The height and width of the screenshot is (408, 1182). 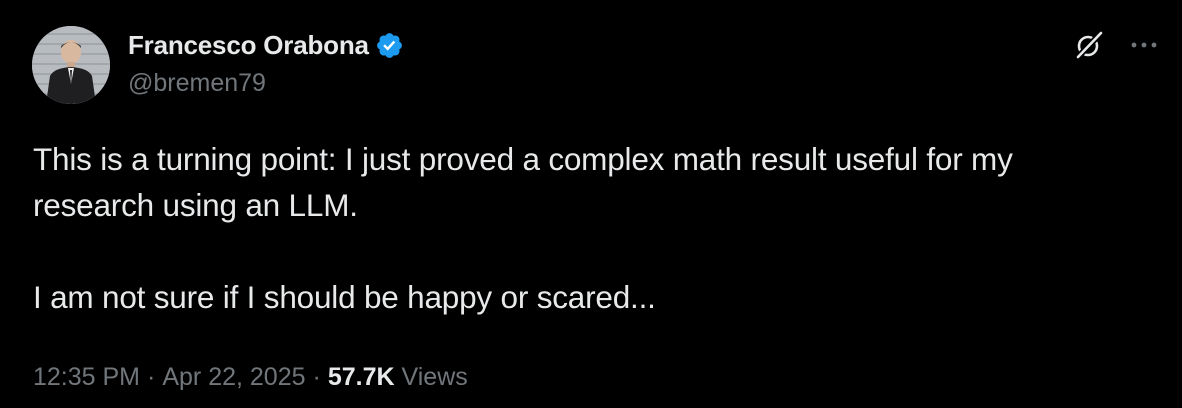 I want to click on more-button, so click(x=1144, y=45).